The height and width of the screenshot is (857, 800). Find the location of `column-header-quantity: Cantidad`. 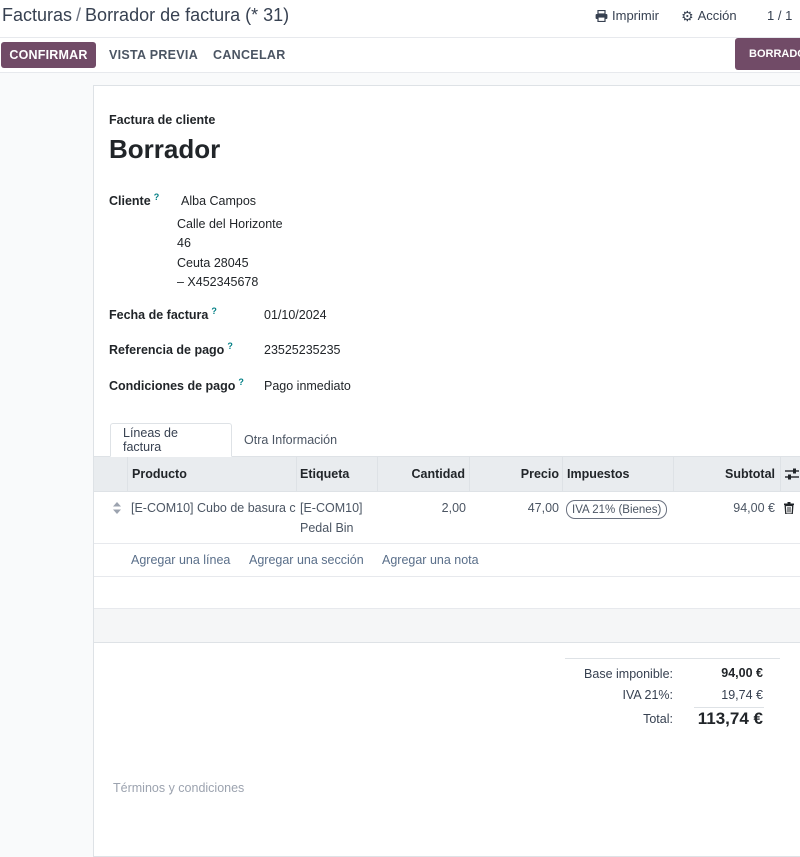

column-header-quantity: Cantidad is located at coordinates (421, 474).